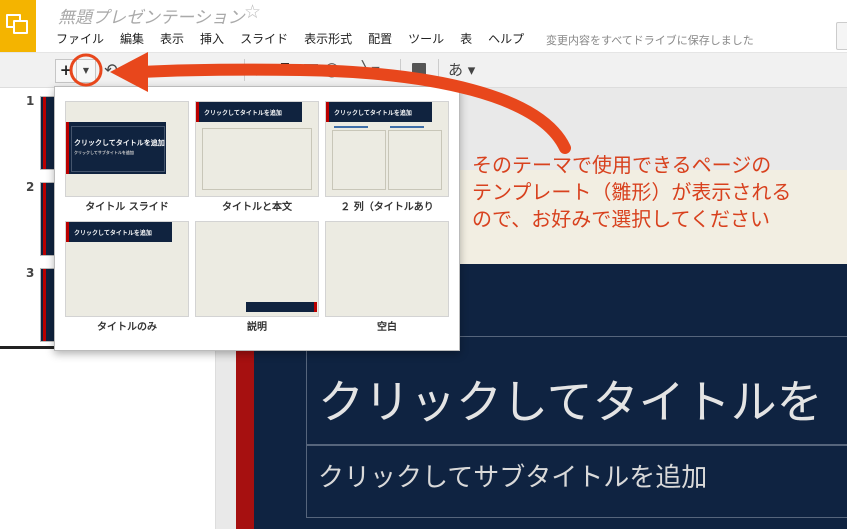  What do you see at coordinates (172, 39) in the screenshot?
I see `menu-view: 表示` at bounding box center [172, 39].